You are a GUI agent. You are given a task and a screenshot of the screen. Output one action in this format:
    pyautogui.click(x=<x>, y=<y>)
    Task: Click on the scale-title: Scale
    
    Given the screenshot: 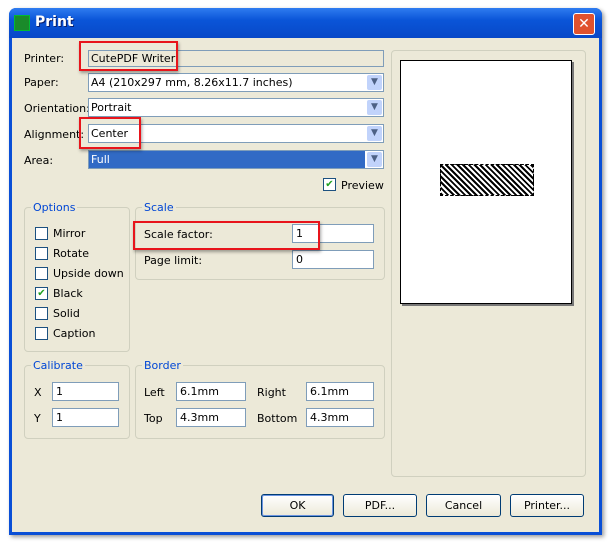 What is the action you would take?
    pyautogui.click(x=159, y=207)
    